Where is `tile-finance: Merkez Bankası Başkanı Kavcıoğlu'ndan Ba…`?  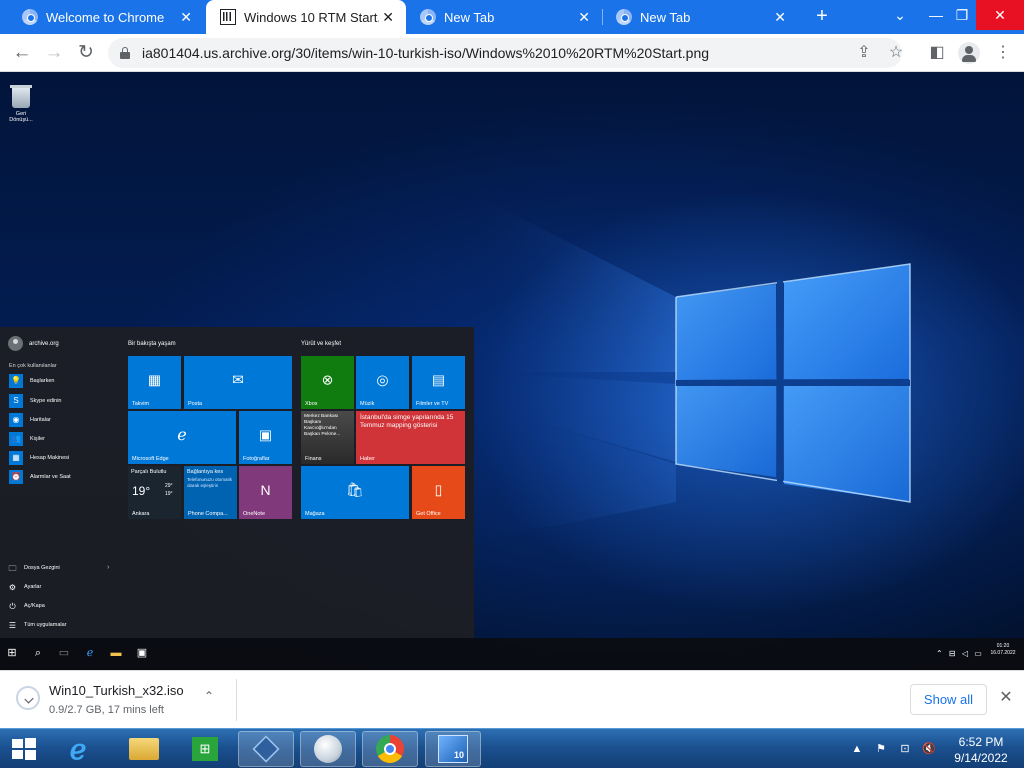
tile-finance: Merkez Bankası Başkanı Kavcıoğlu'ndan Ba… is located at coordinates (327, 437).